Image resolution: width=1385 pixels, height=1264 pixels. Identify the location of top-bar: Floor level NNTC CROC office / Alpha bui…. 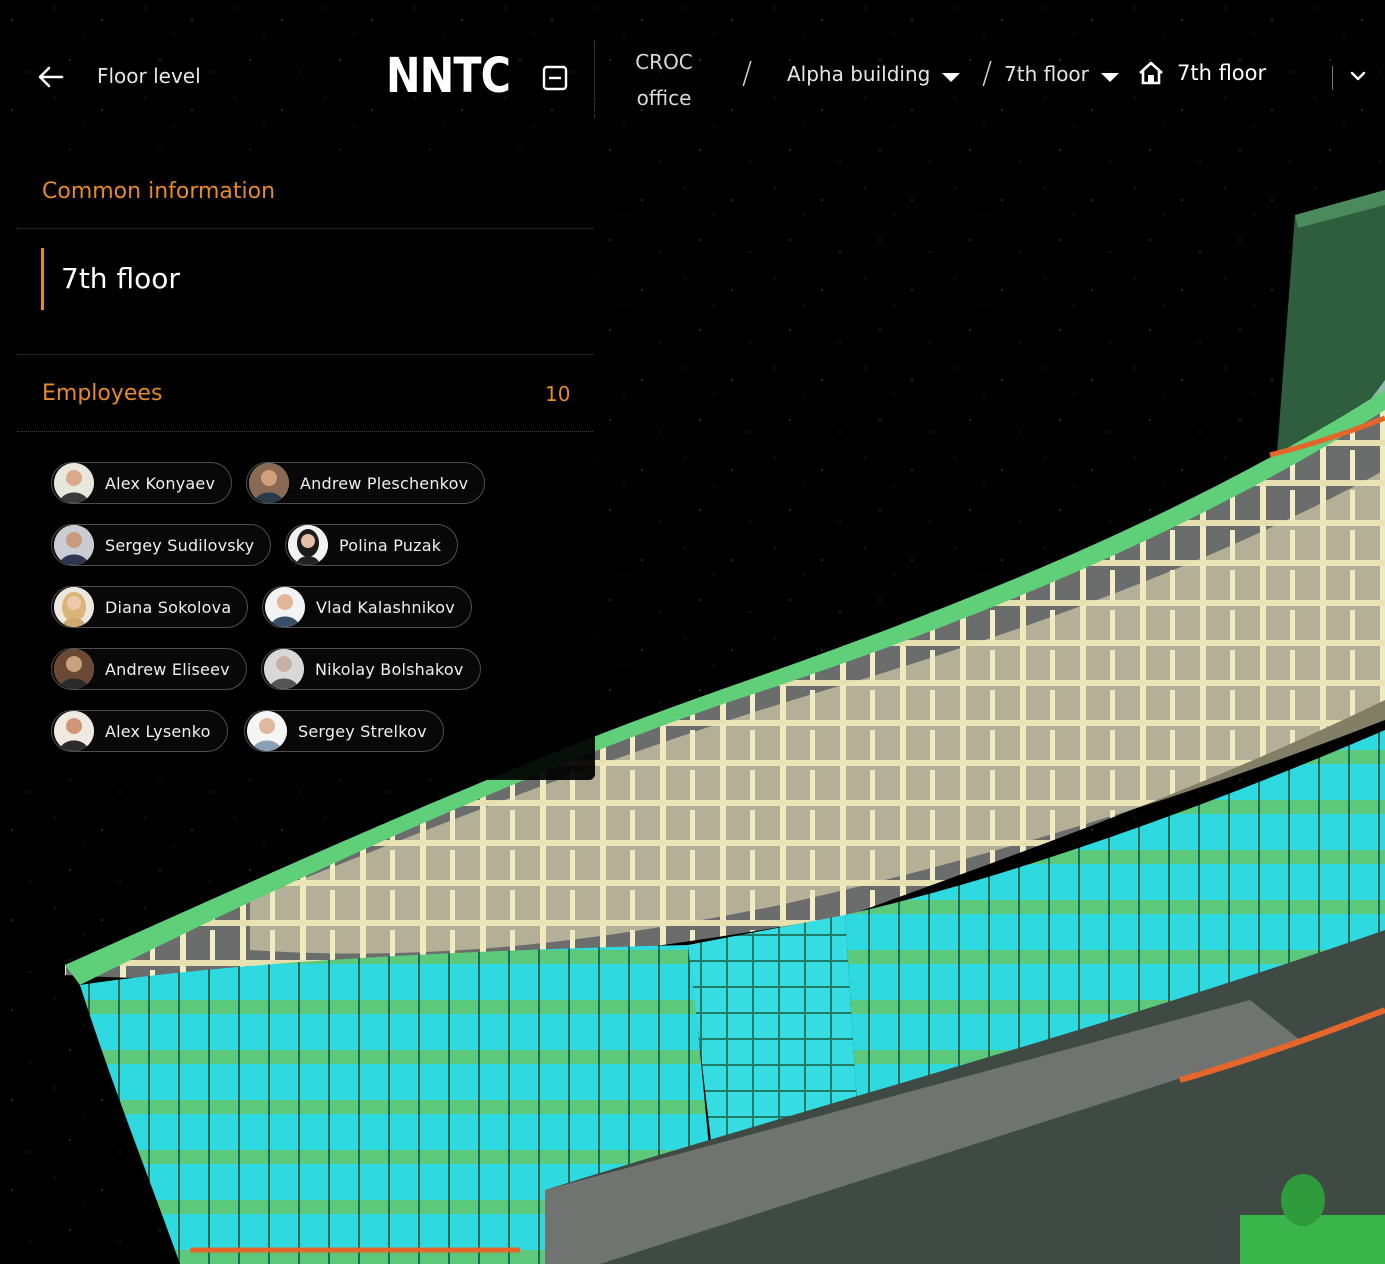
(692, 75).